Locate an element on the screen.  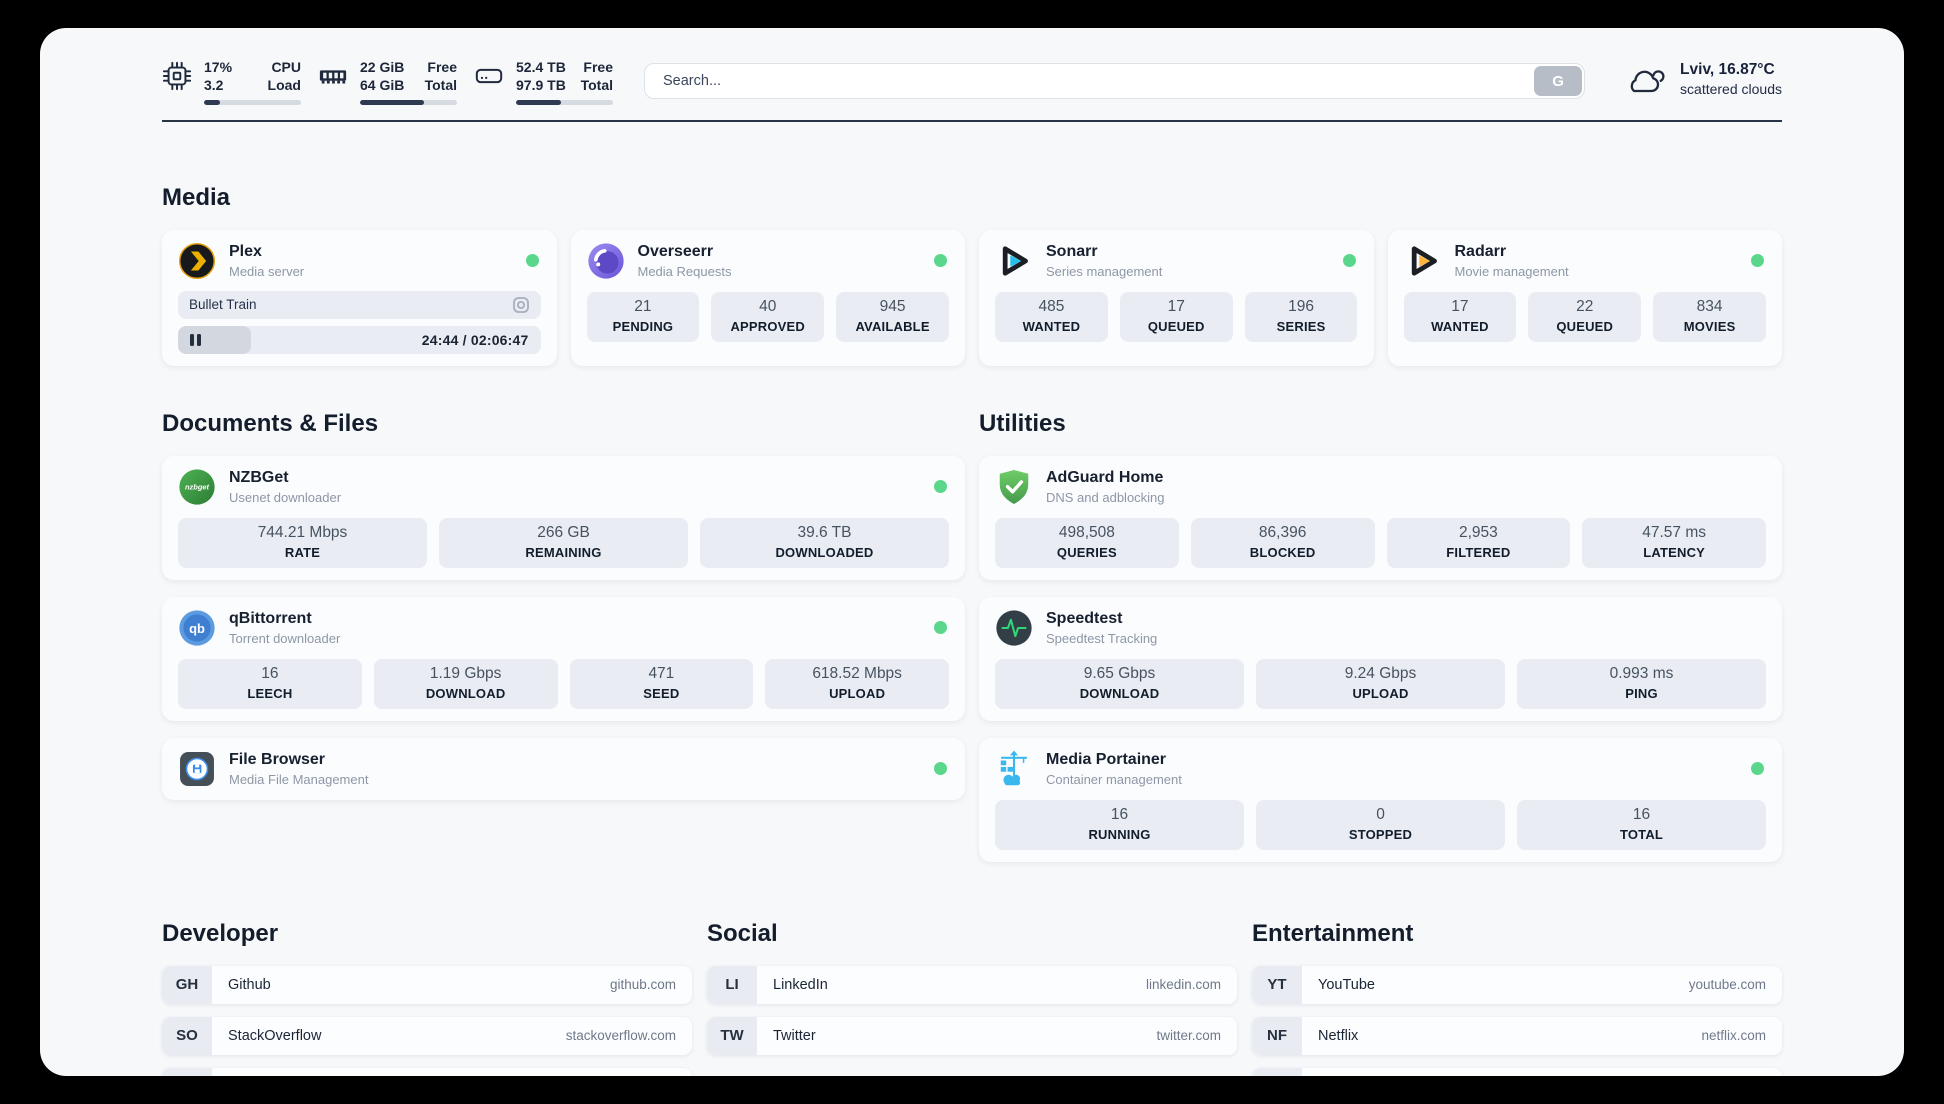
nzbget-icon: nzbget is located at coordinates (197, 487).